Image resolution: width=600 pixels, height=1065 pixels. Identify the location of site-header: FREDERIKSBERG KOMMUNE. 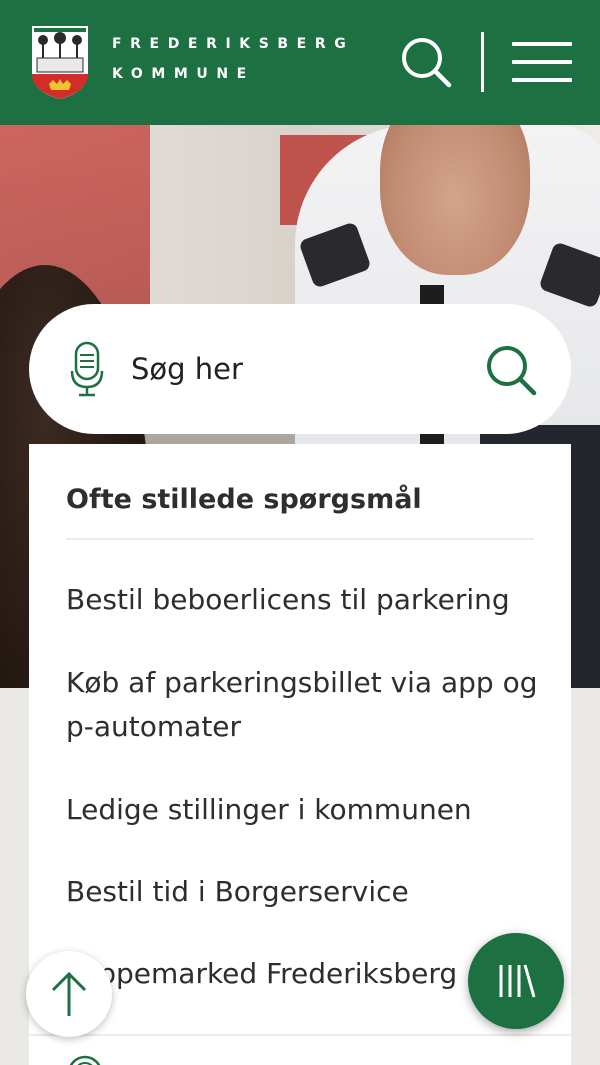
(300, 62).